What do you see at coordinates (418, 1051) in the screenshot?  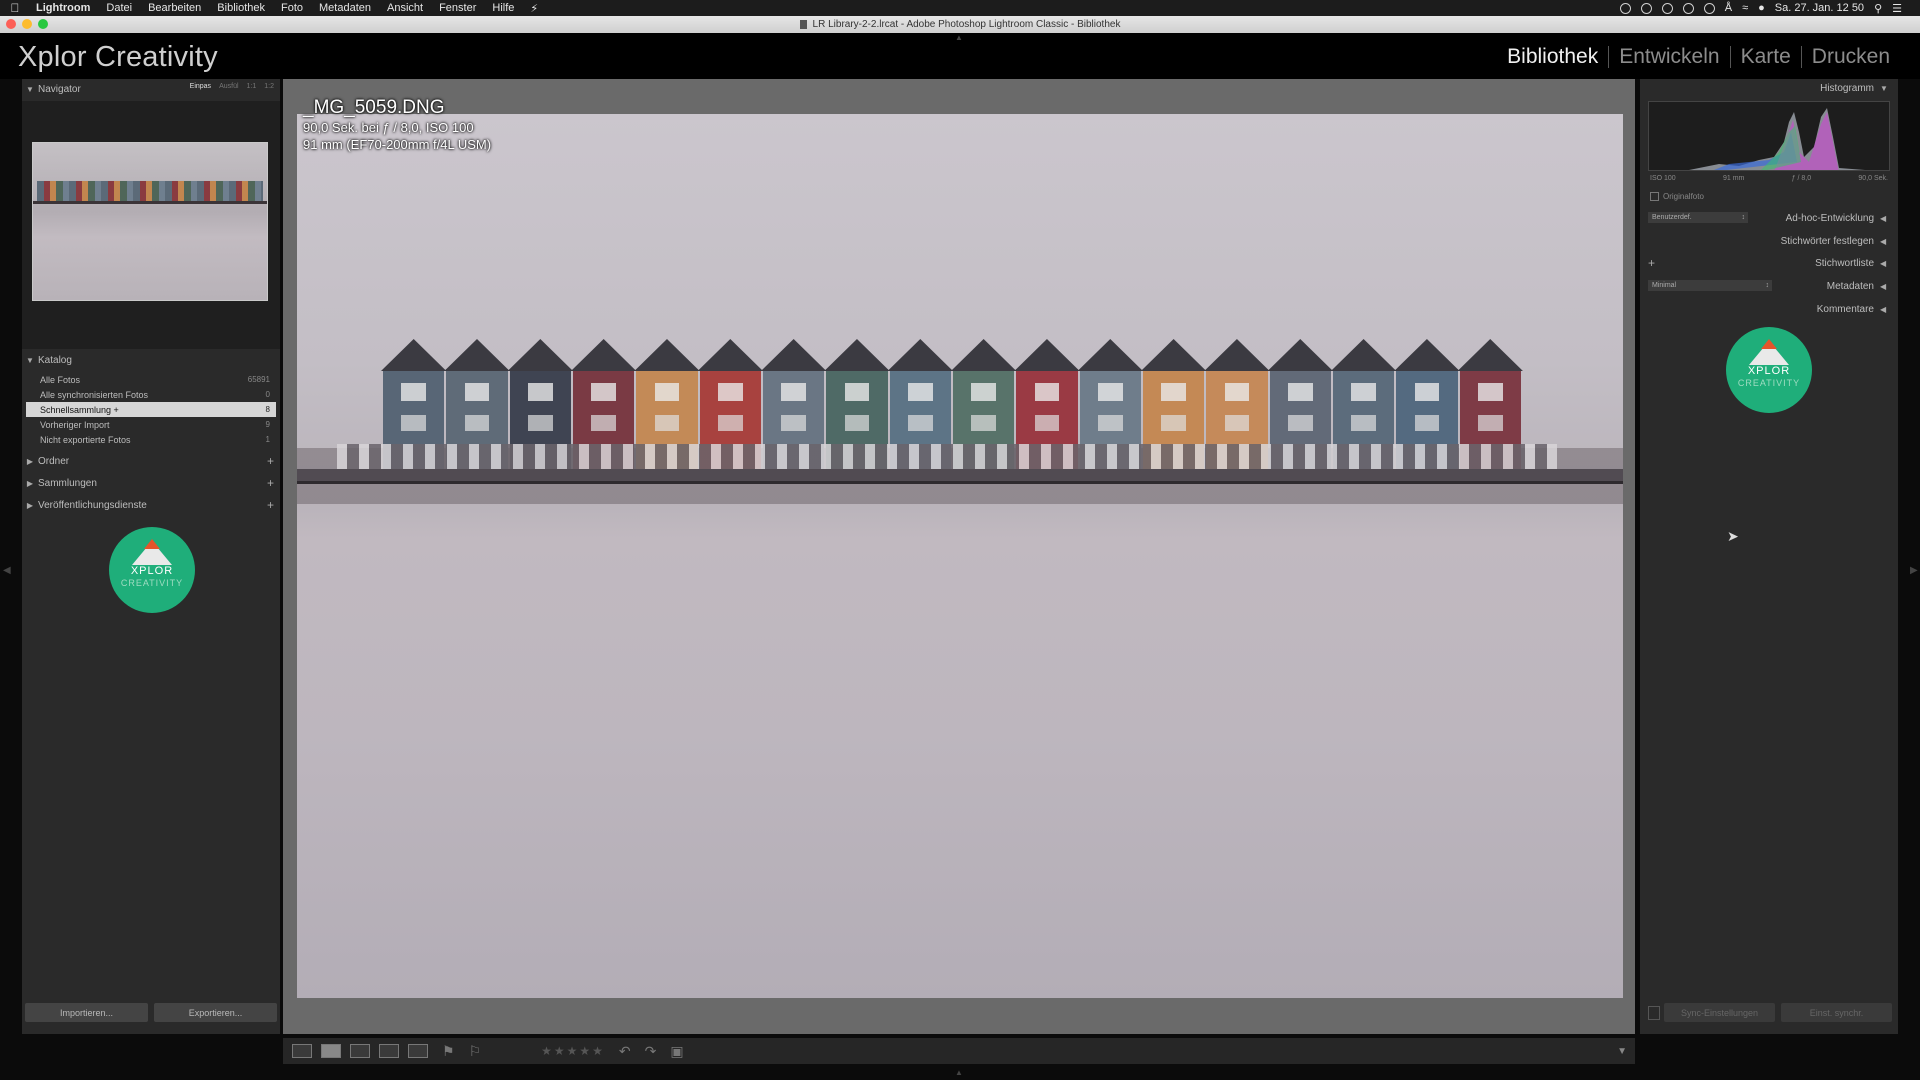 I see `people-view-button` at bounding box center [418, 1051].